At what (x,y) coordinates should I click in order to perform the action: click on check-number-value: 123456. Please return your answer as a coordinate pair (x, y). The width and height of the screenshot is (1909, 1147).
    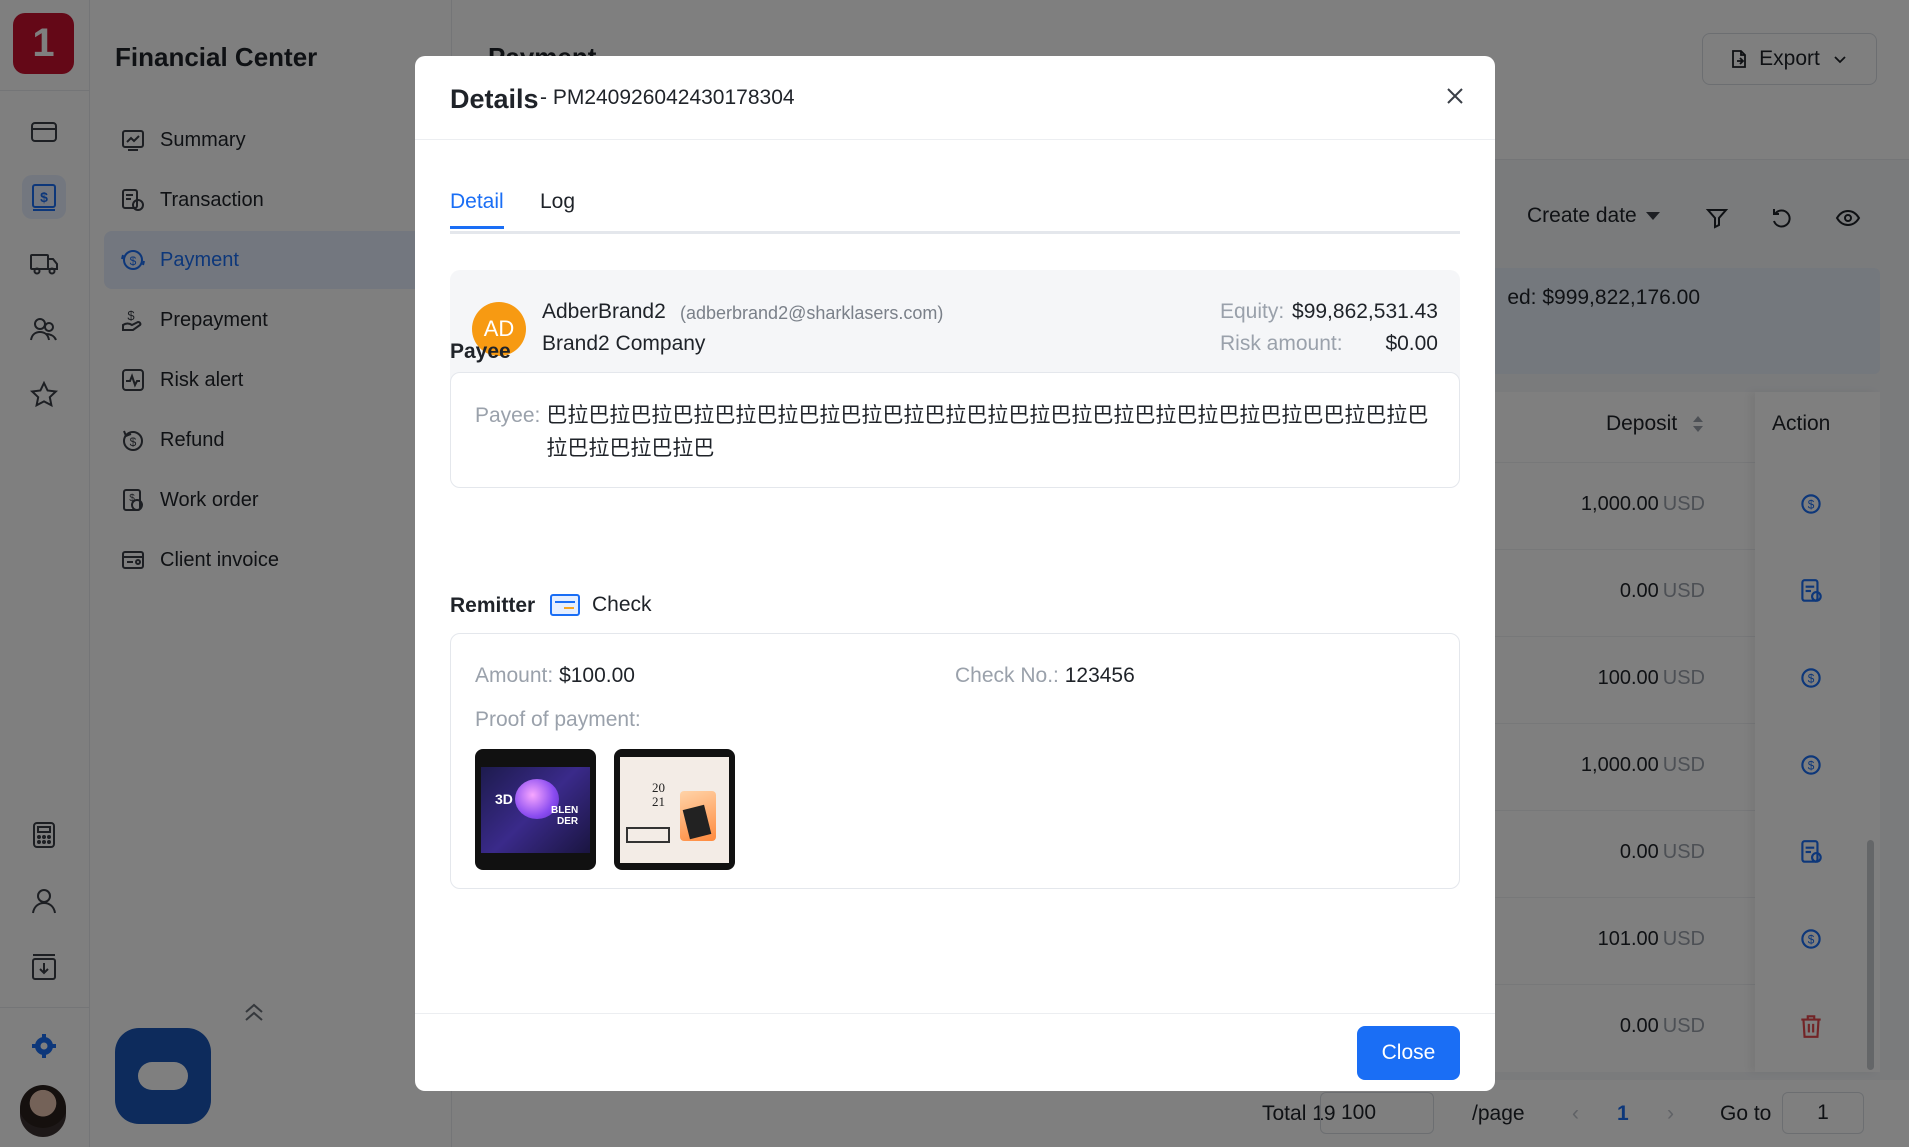
    Looking at the image, I should click on (1099, 675).